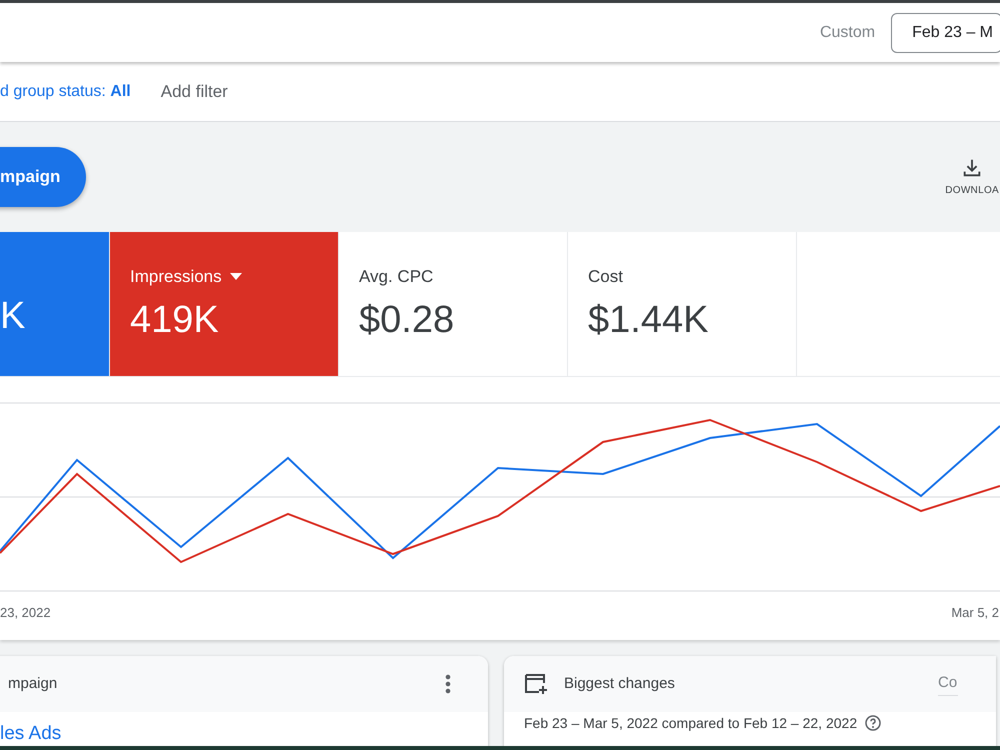 This screenshot has height=750, width=1000. What do you see at coordinates (236, 276) in the screenshot?
I see `dropdown-icon` at bounding box center [236, 276].